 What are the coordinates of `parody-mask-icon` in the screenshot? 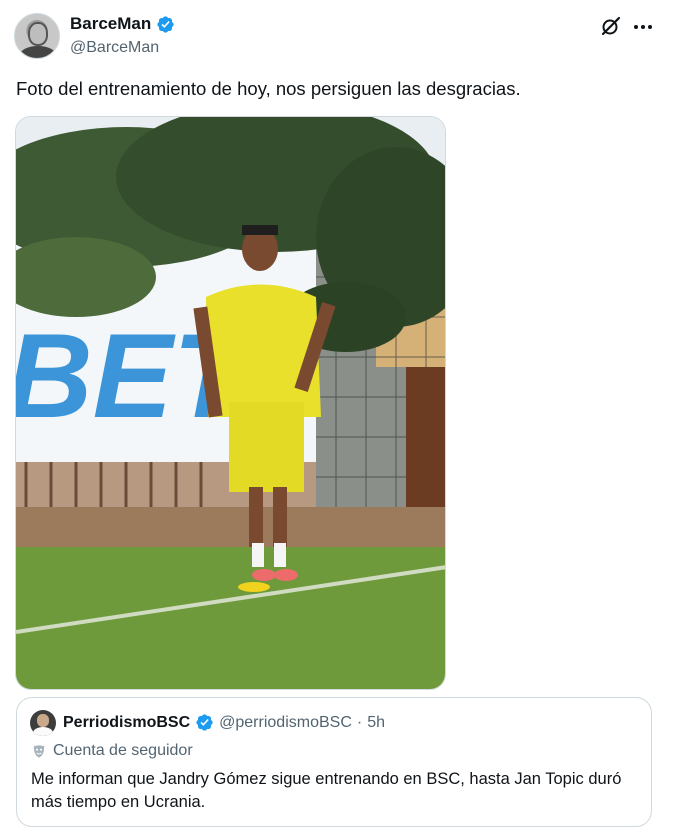 It's located at (39, 751).